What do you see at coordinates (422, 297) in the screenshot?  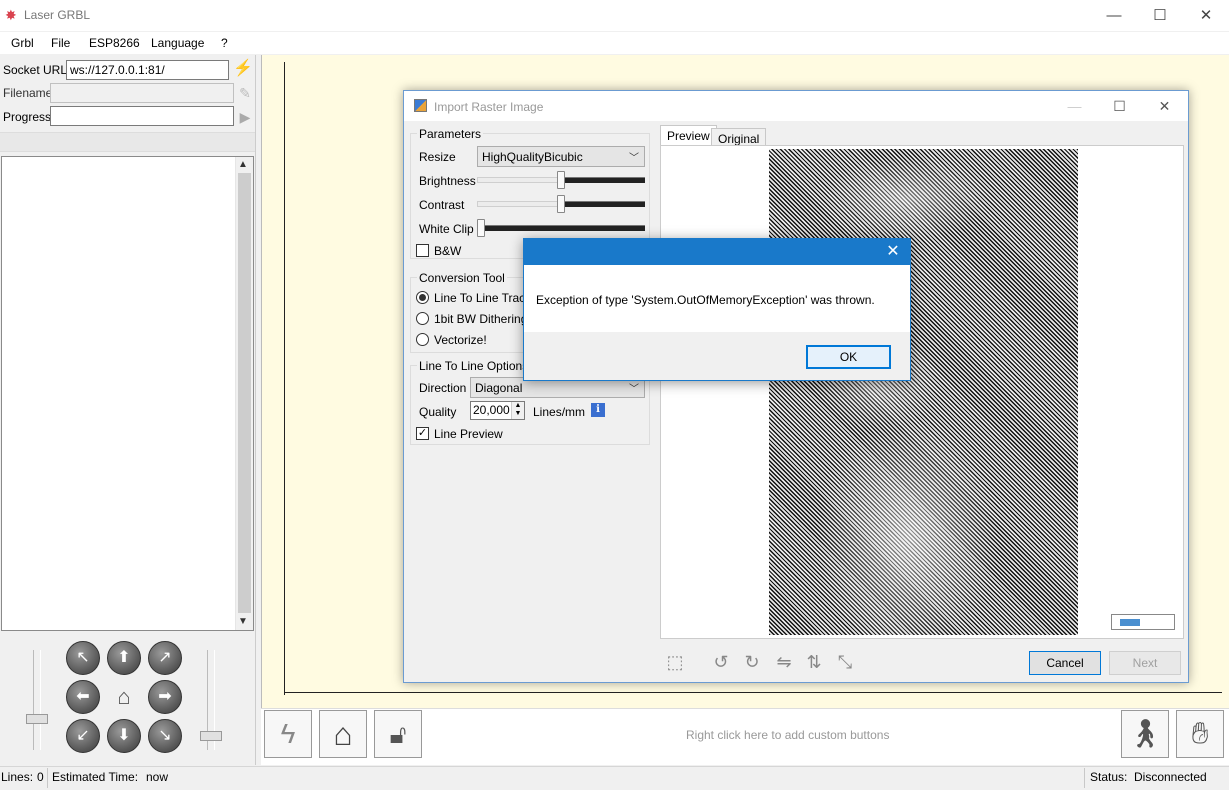 I see `line-to-line-radio` at bounding box center [422, 297].